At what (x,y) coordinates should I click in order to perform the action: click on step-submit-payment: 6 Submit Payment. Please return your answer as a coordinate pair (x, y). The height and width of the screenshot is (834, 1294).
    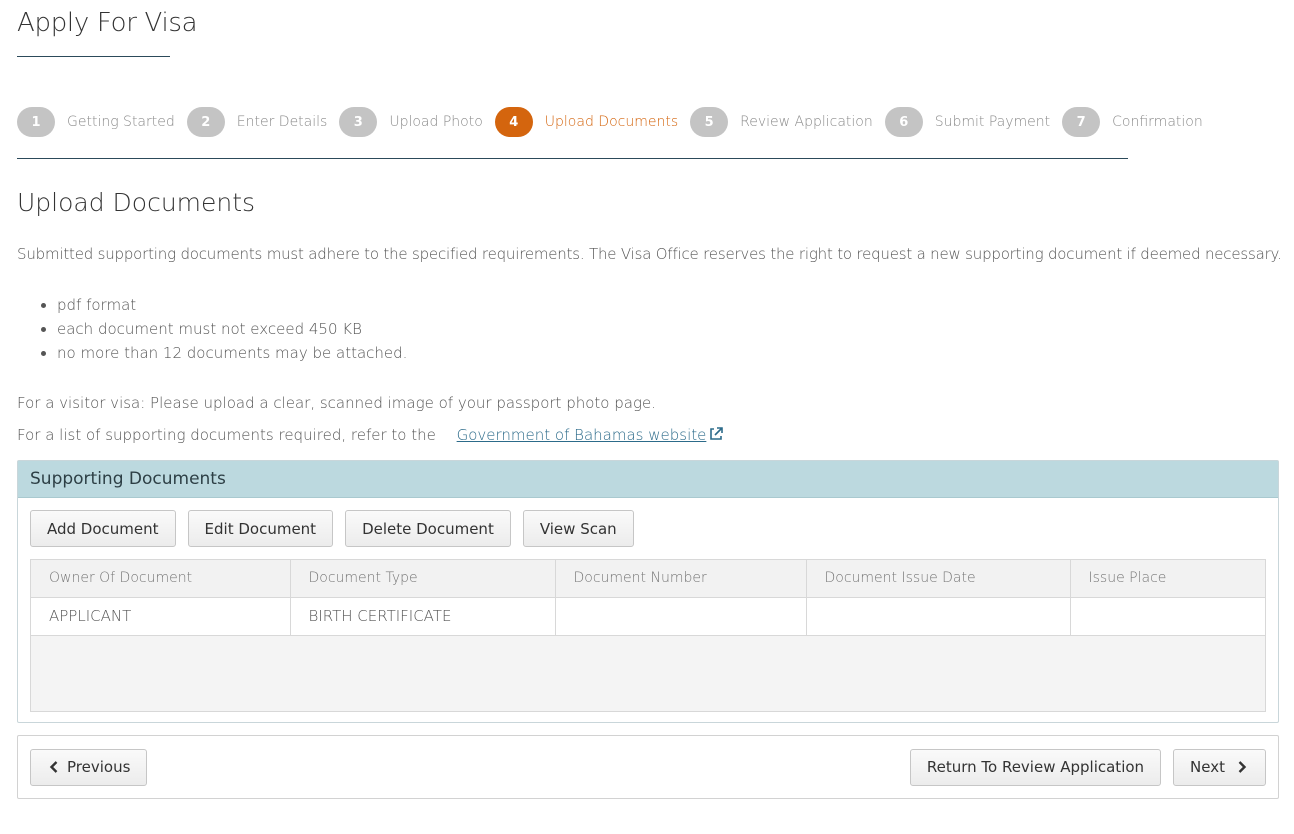
    Looking at the image, I should click on (967, 122).